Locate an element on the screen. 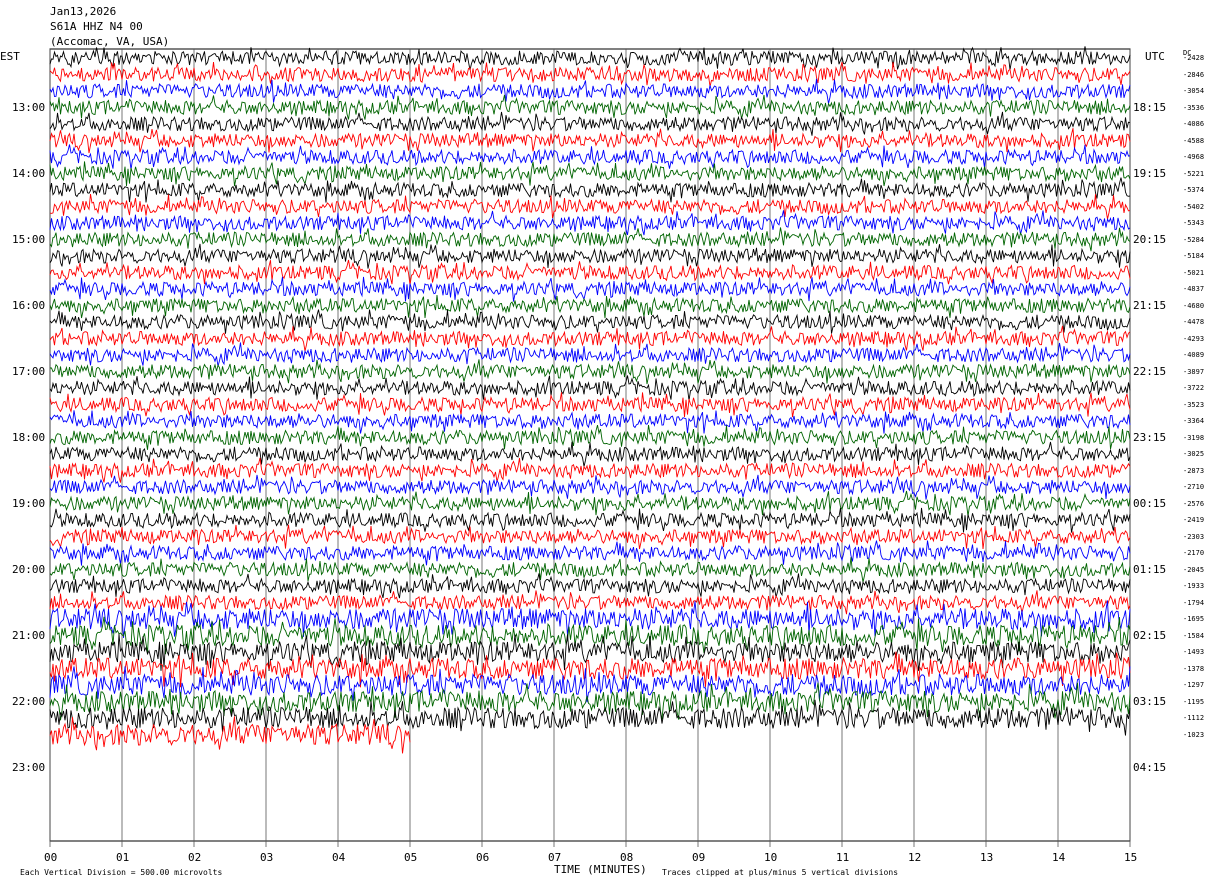 This screenshot has width=1210, height=886. x-tick-label: 12 is located at coordinates (915, 857).